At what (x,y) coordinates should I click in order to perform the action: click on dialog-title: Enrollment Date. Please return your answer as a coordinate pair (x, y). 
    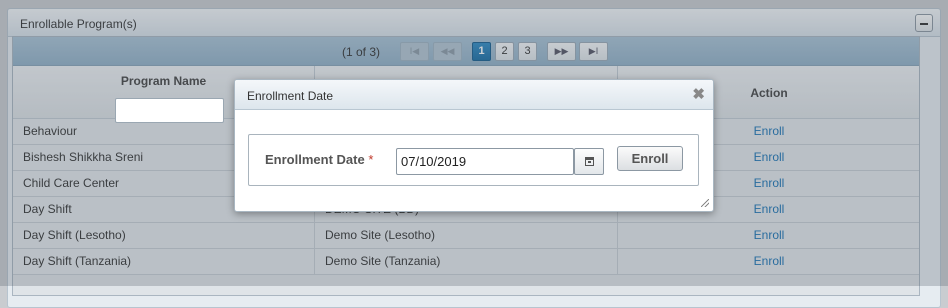
    Looking at the image, I should click on (290, 96).